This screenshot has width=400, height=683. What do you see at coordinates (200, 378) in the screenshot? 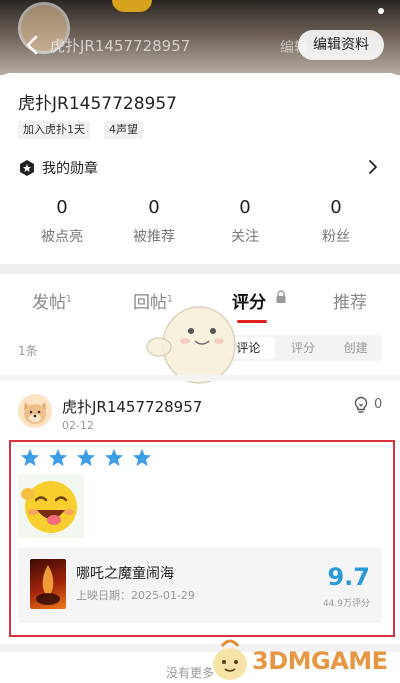
I see `list-divider` at bounding box center [200, 378].